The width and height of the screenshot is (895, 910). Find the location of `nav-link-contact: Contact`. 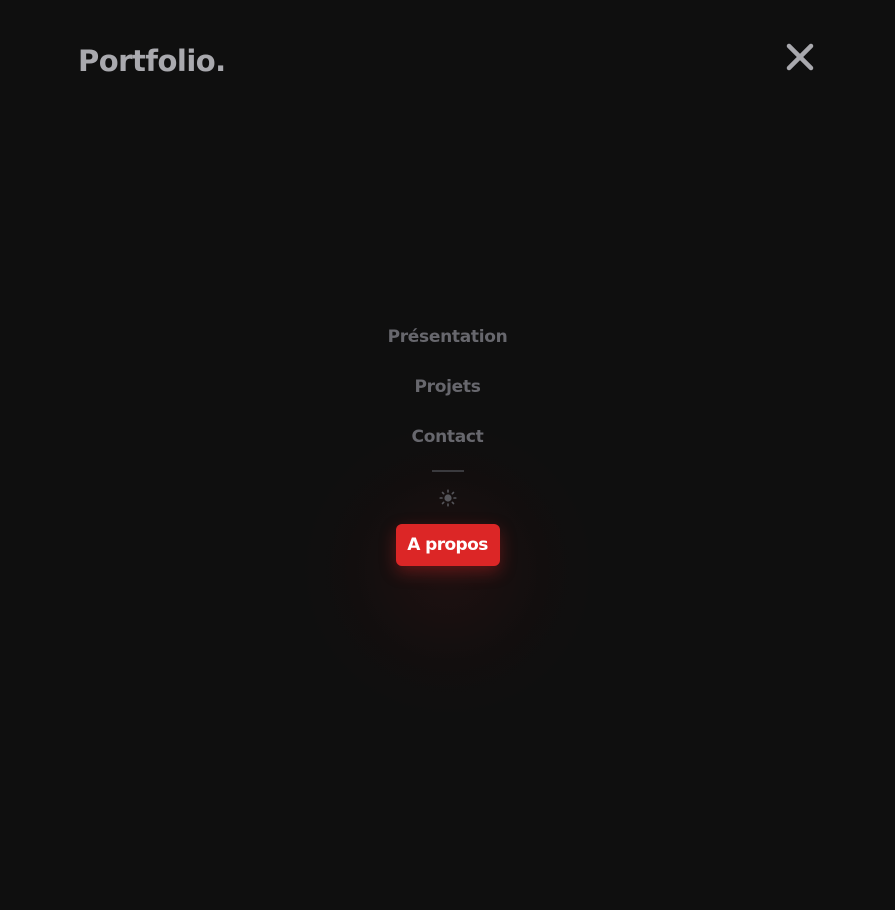

nav-link-contact: Contact is located at coordinates (448, 437).